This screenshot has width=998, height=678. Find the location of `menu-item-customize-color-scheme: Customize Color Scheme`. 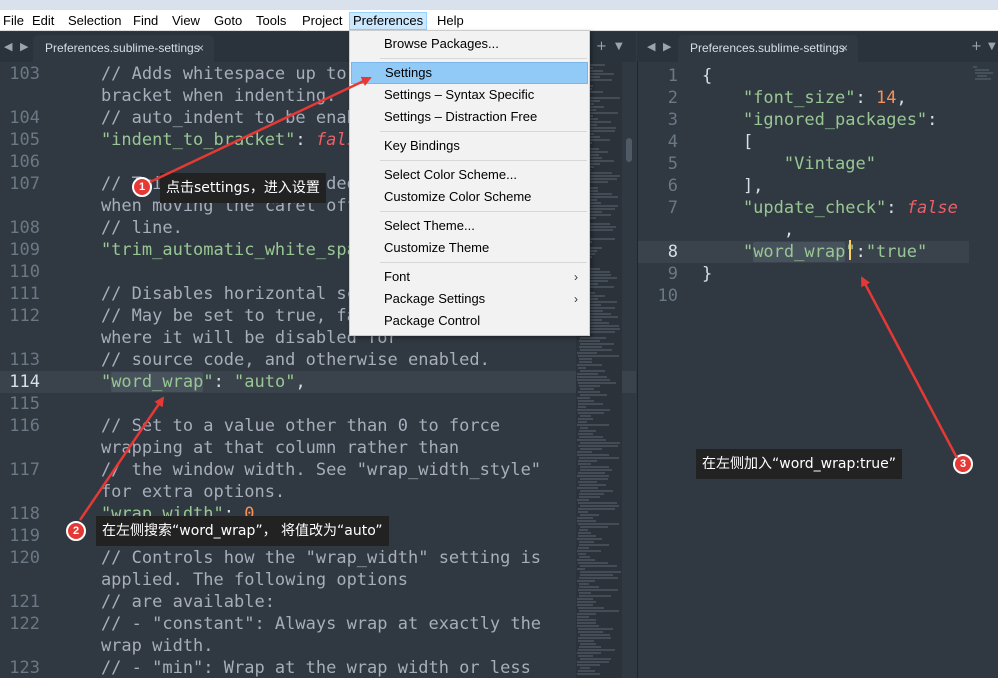

menu-item-customize-color-scheme: Customize Color Scheme is located at coordinates (469, 197).